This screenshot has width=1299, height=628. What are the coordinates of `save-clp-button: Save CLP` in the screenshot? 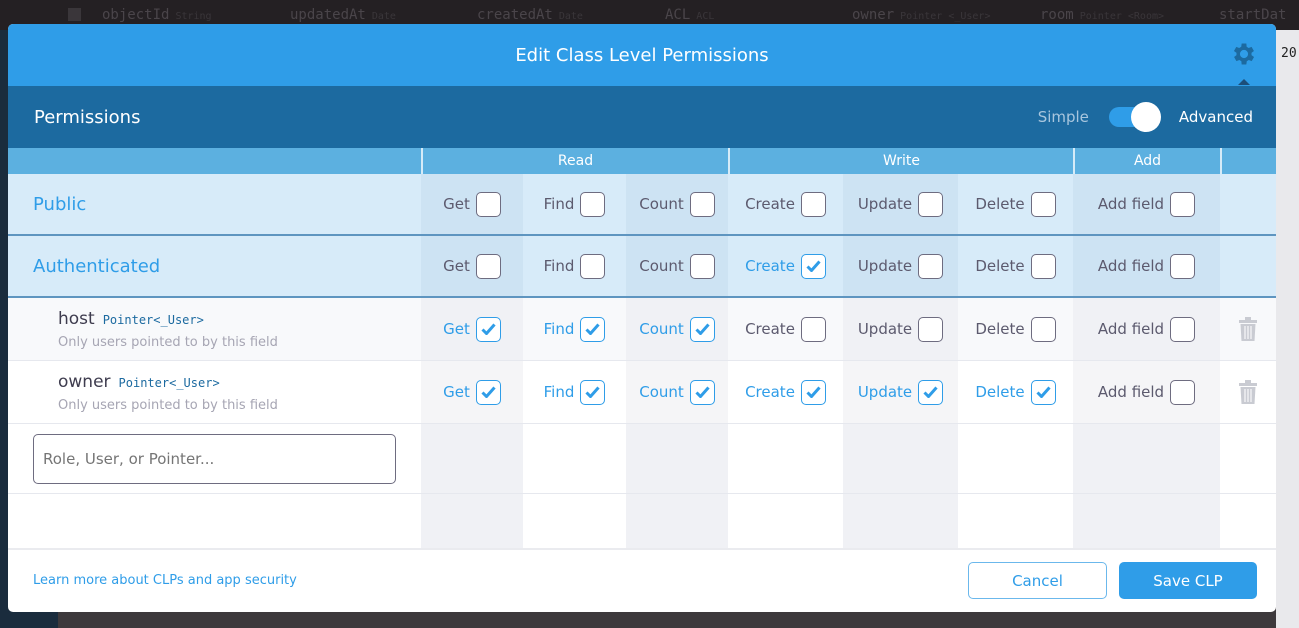 It's located at (1188, 580).